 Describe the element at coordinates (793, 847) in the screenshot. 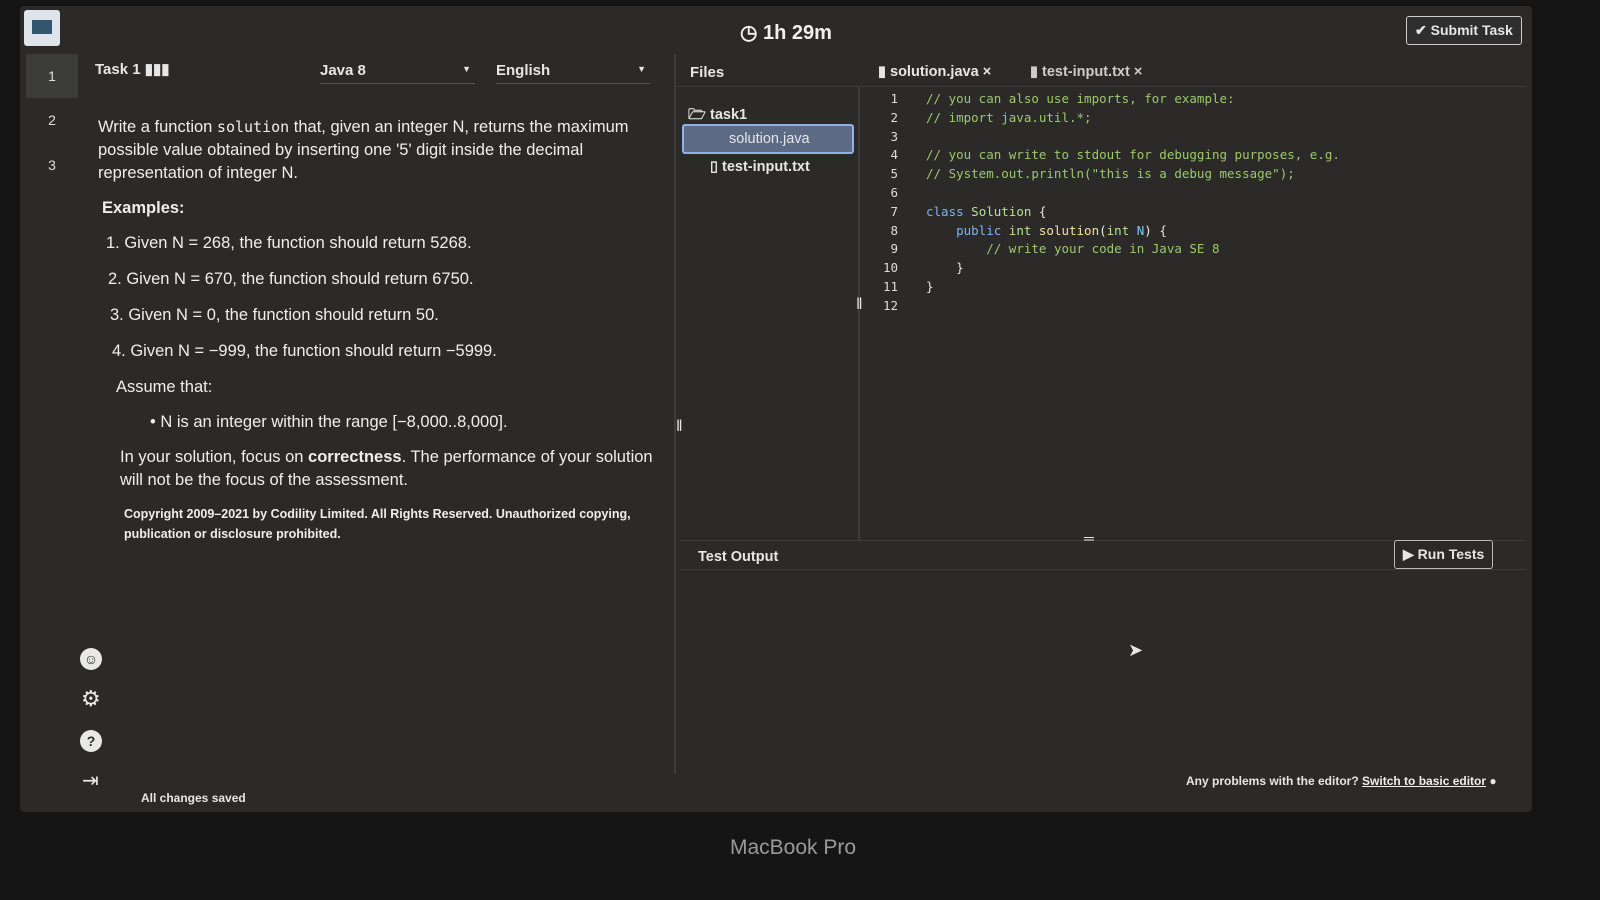

I see `device-label: MacBook Pro` at that location.